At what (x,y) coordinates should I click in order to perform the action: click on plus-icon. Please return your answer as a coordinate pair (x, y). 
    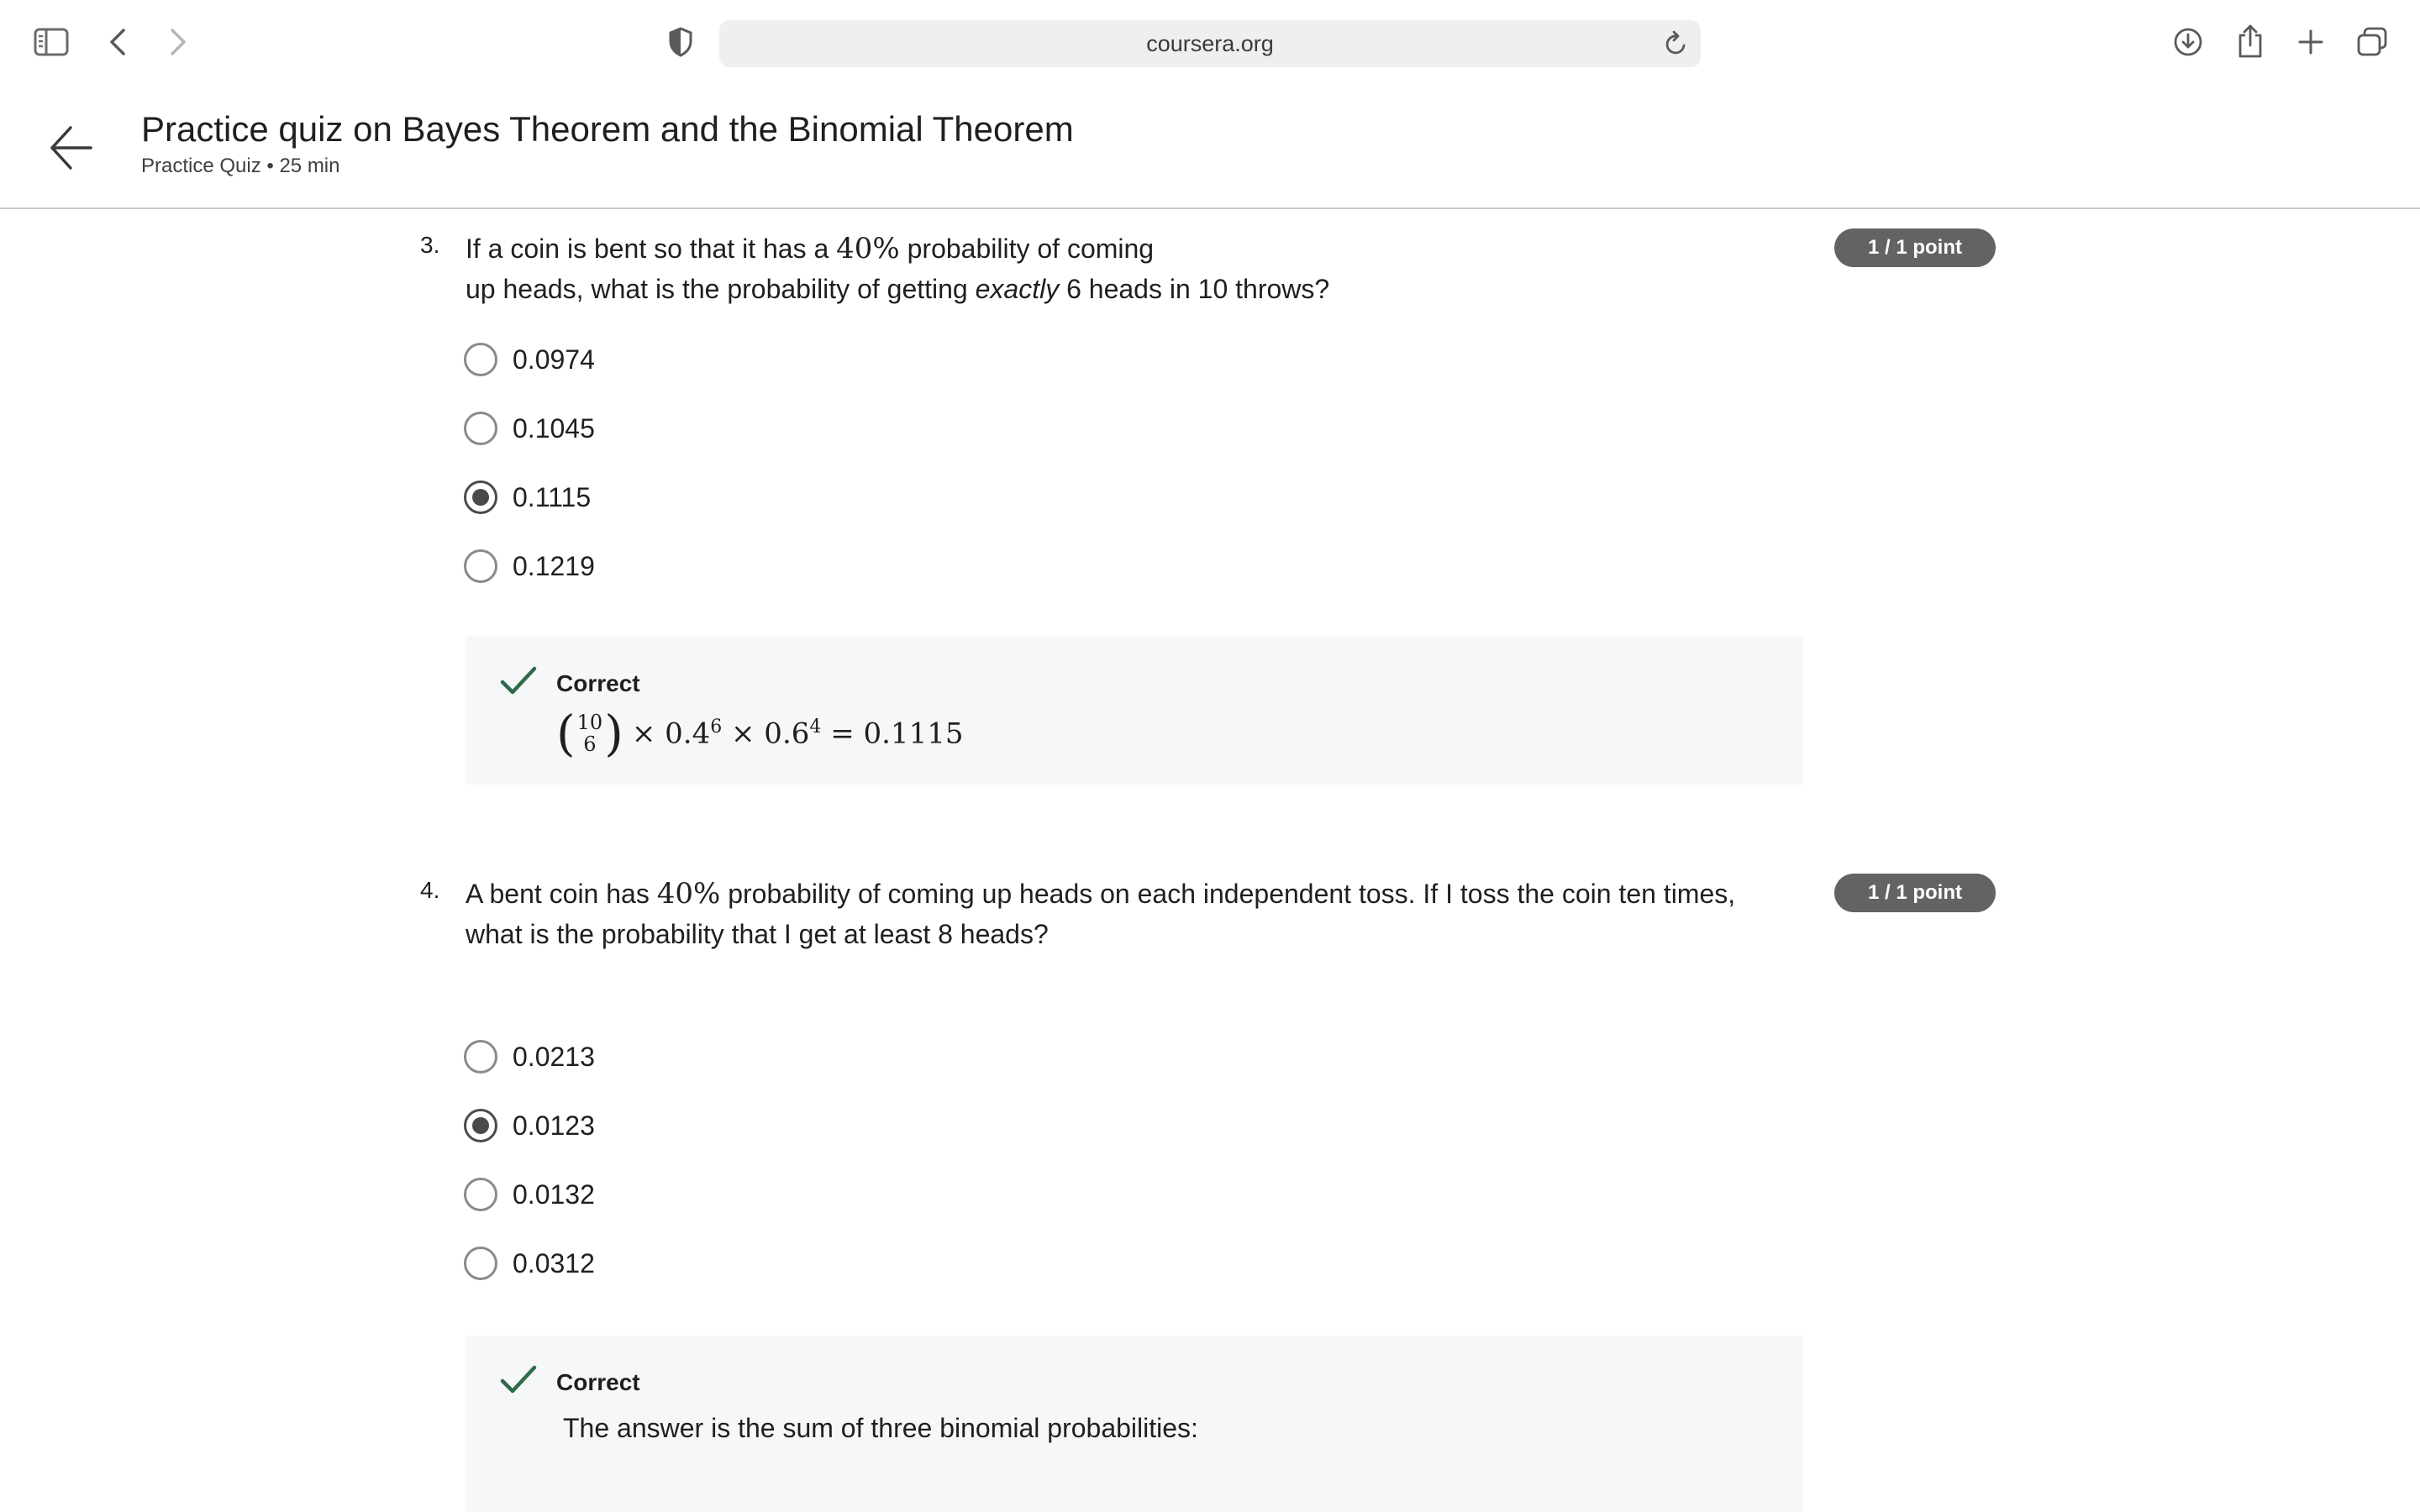
    Looking at the image, I should click on (2311, 42).